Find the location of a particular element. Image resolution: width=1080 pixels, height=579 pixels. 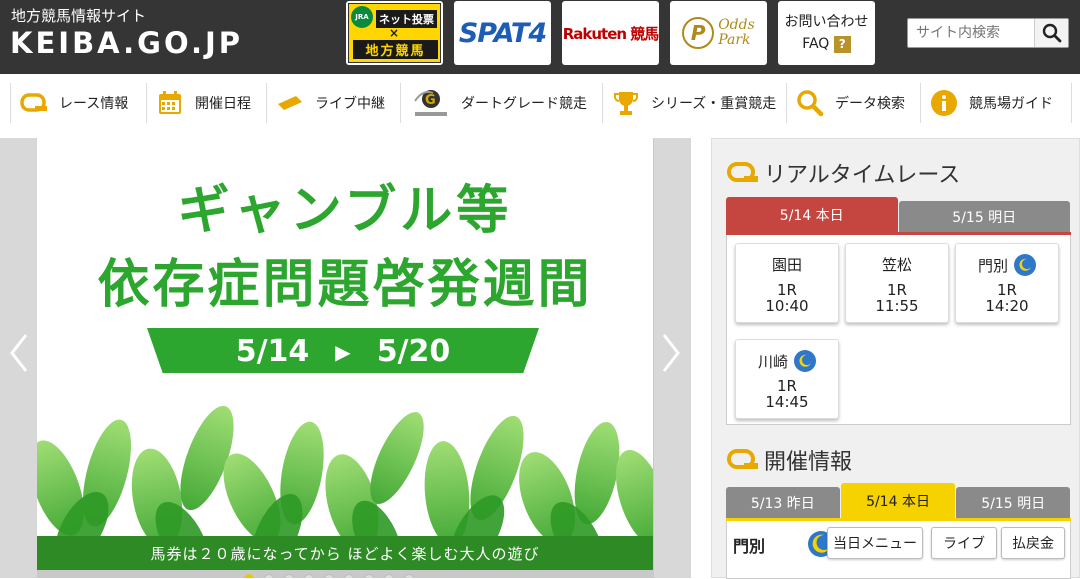

nav-series: シリーズ・重賞競走 is located at coordinates (694, 103).